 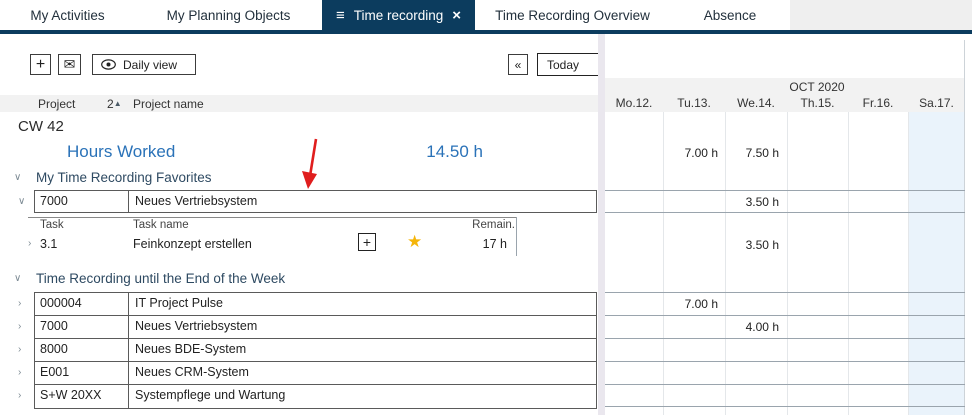 I want to click on day-header-mo: Mo.12., so click(x=634, y=103).